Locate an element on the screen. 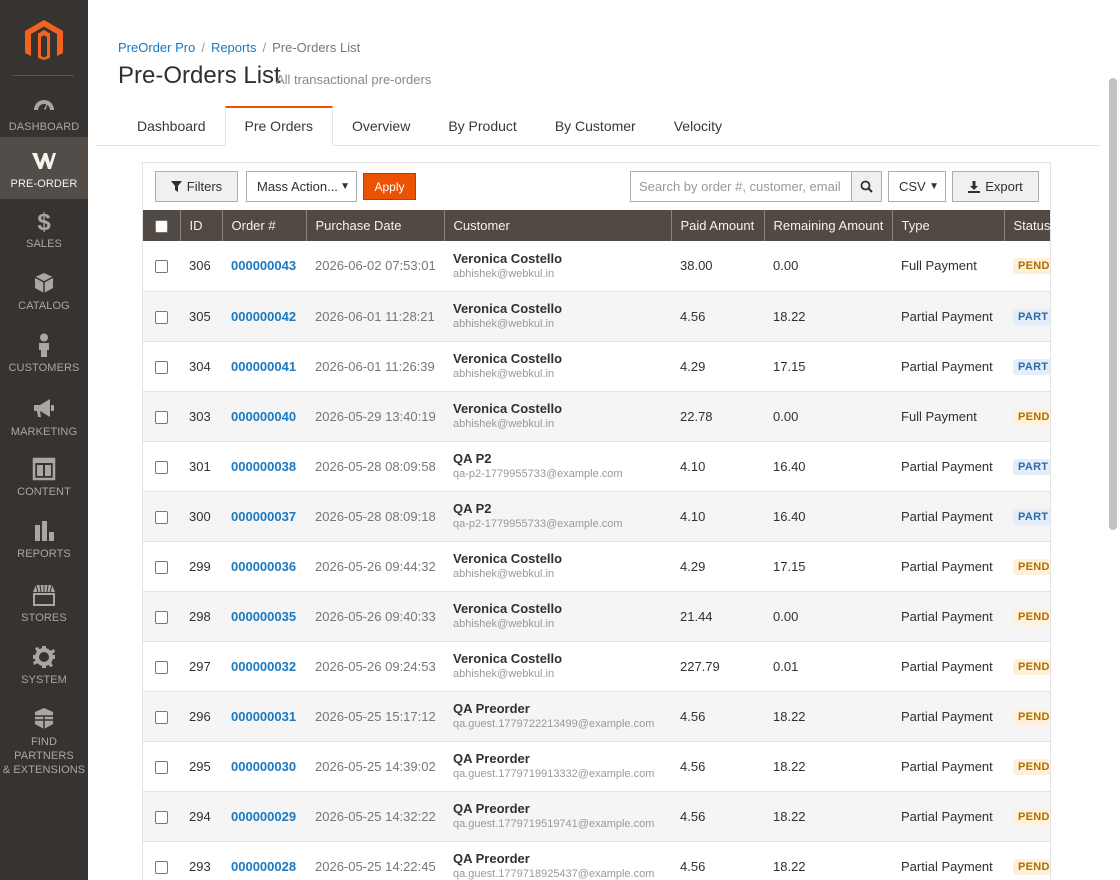 The width and height of the screenshot is (1120, 880). tab-by-customer: By Customer is located at coordinates (595, 126).